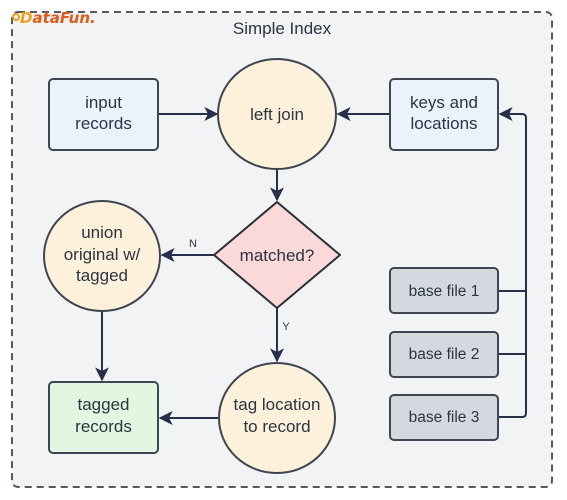  What do you see at coordinates (276, 426) in the screenshot?
I see `tag-location-line2: to record` at bounding box center [276, 426].